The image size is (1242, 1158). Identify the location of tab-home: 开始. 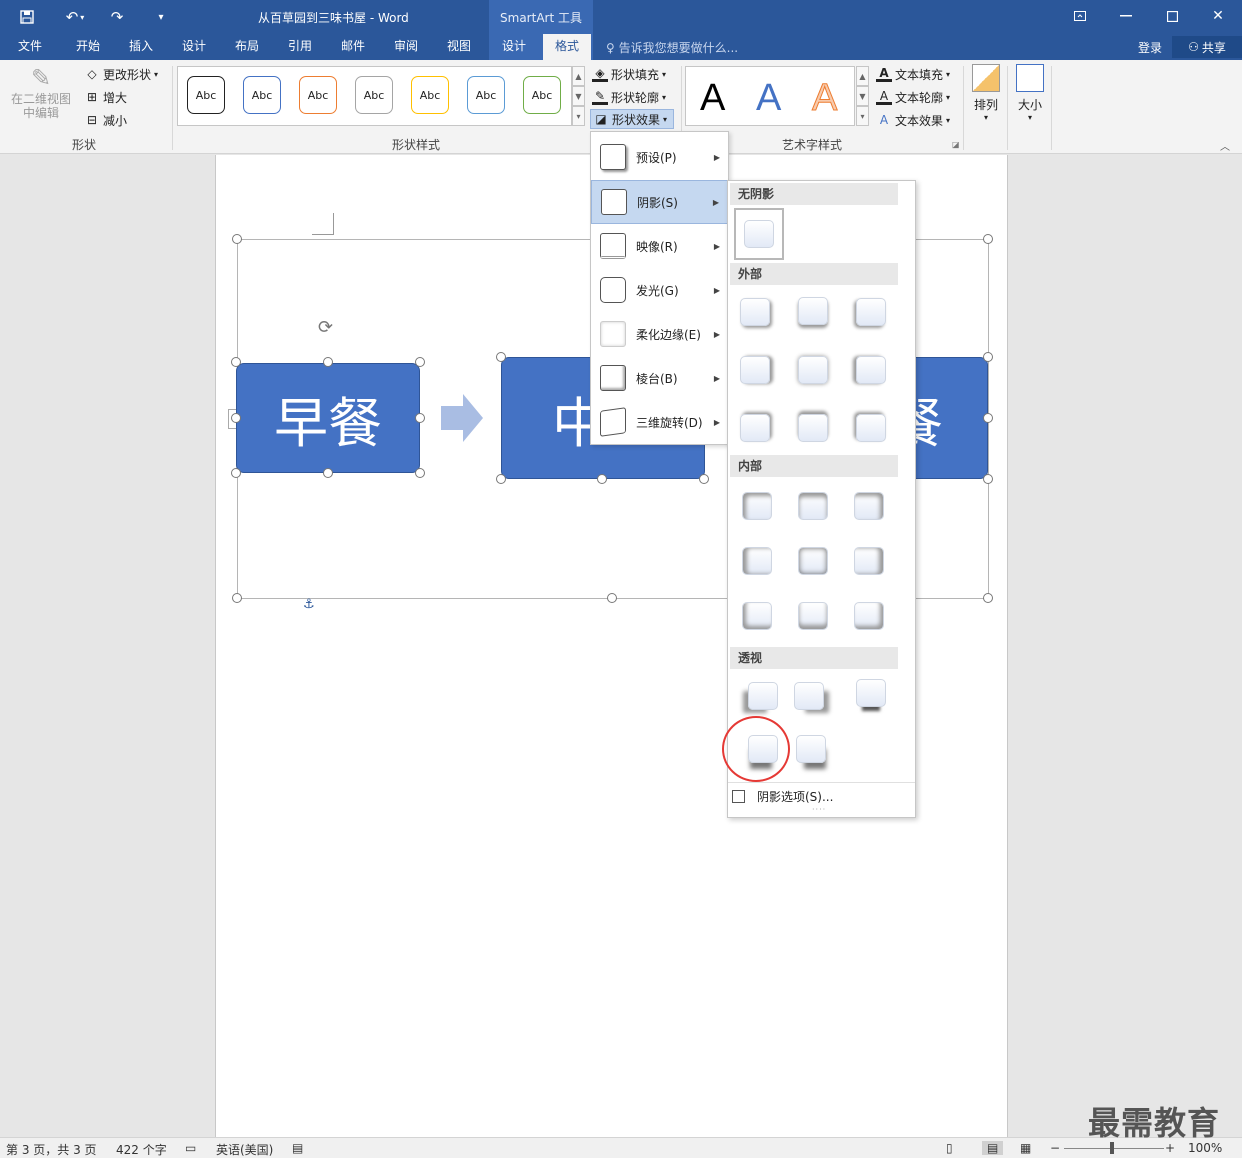
(88, 47).